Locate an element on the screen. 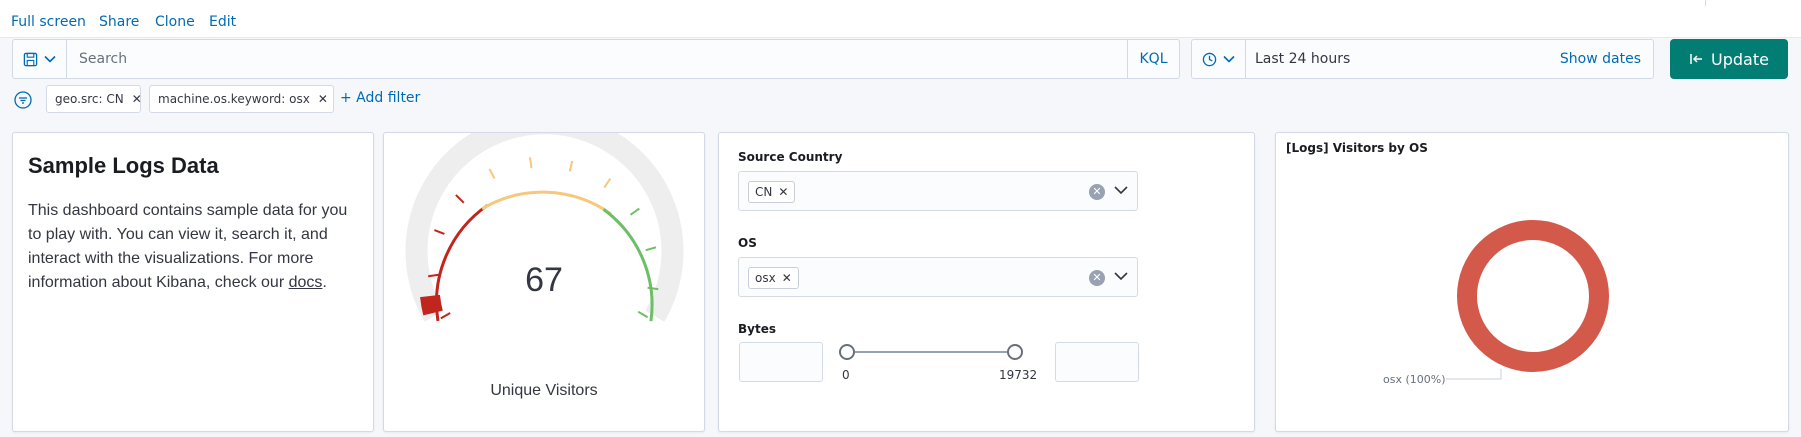 The height and width of the screenshot is (437, 1801). filter-pill-label: geo.src: CN is located at coordinates (89, 99).